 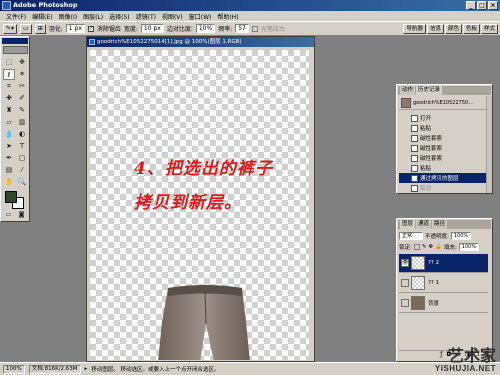 What do you see at coordinates (408, 224) in the screenshot?
I see `tab-layers: 图层` at bounding box center [408, 224].